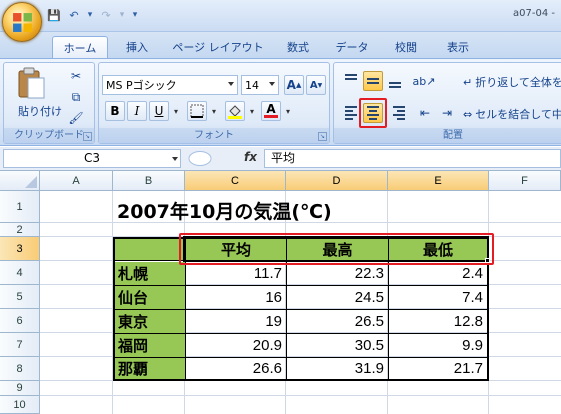 This screenshot has height=414, width=561. What do you see at coordinates (352, 47) in the screenshot?
I see `tab-data: データ` at bounding box center [352, 47].